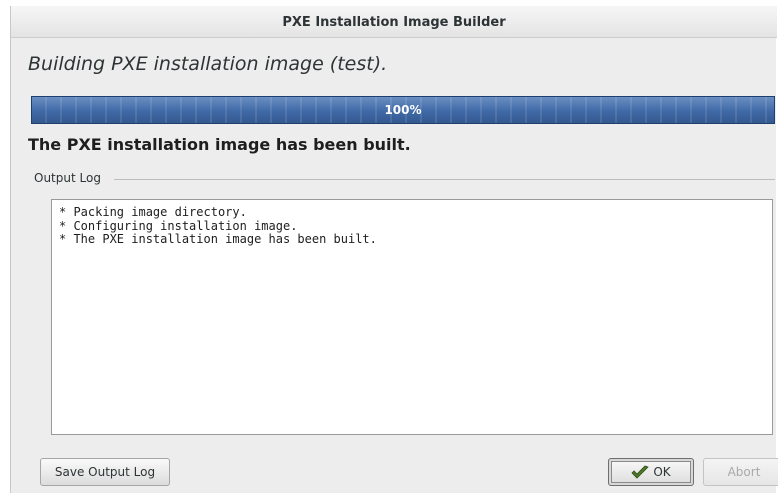  What do you see at coordinates (662, 472) in the screenshot?
I see `ok-label: OK` at bounding box center [662, 472].